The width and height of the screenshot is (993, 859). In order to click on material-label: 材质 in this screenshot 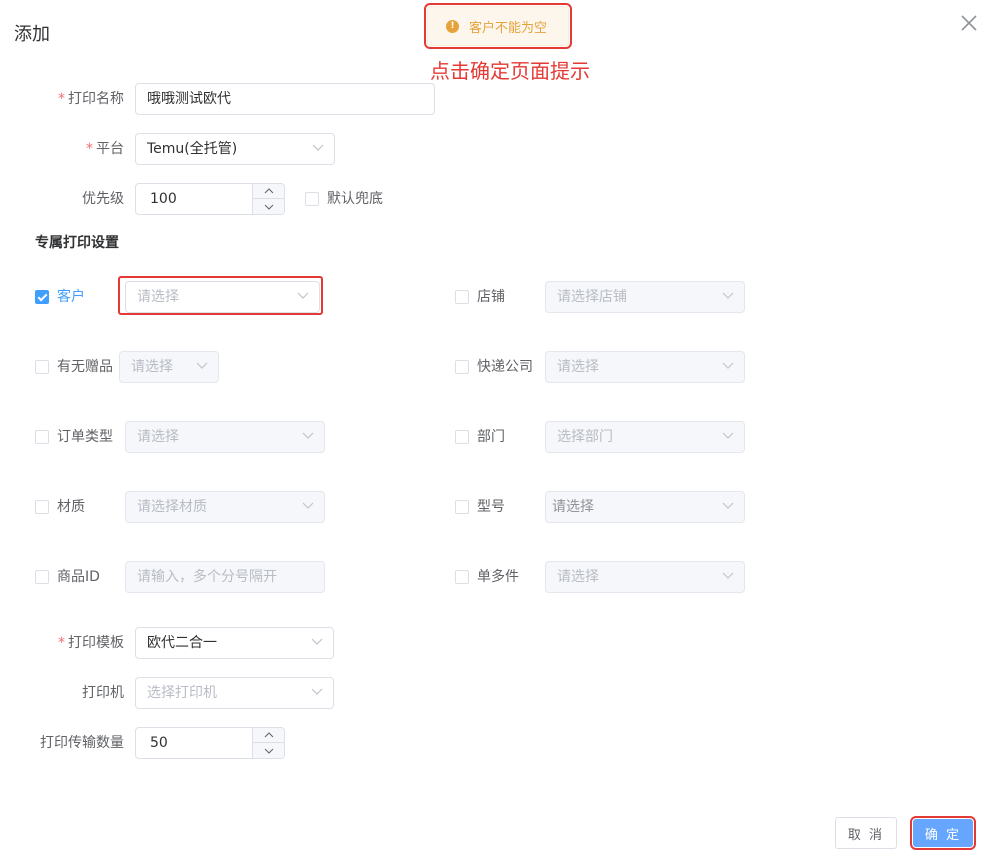, I will do `click(71, 507)`.